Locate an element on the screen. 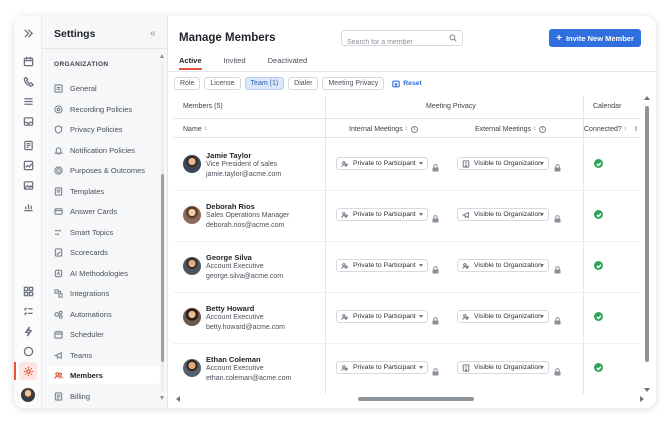  tasks-icon is located at coordinates (28, 311).